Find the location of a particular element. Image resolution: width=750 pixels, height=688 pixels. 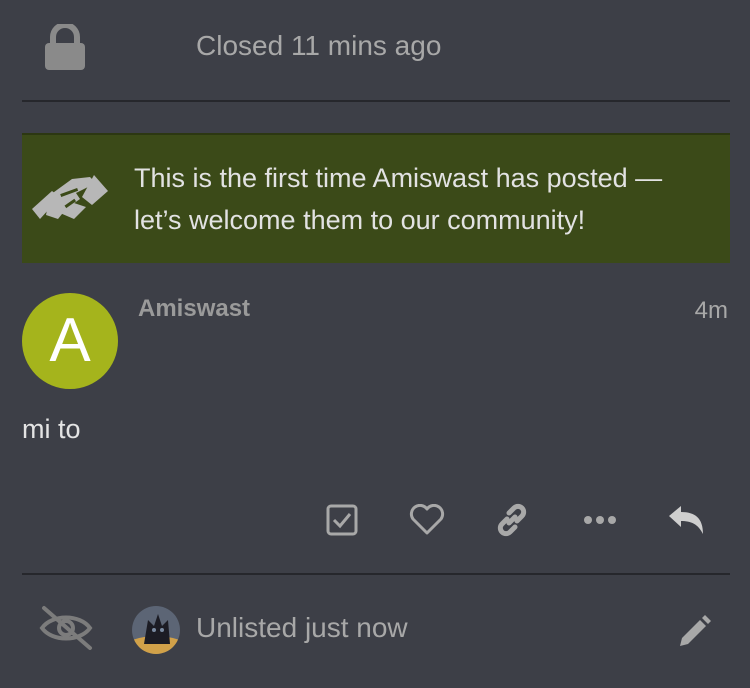

closed-event-row: Closed 11 mins ago is located at coordinates (375, 50).